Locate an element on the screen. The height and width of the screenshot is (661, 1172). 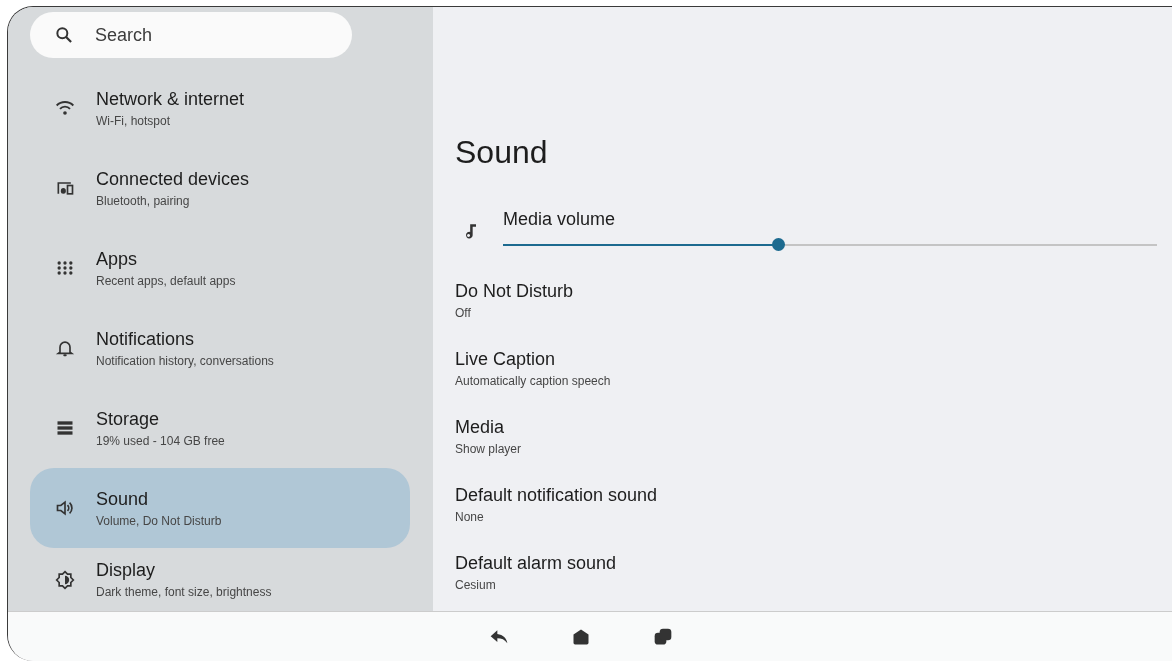
nav-item: Sound Volume, Do Not Disturb is located at coordinates (220, 508).